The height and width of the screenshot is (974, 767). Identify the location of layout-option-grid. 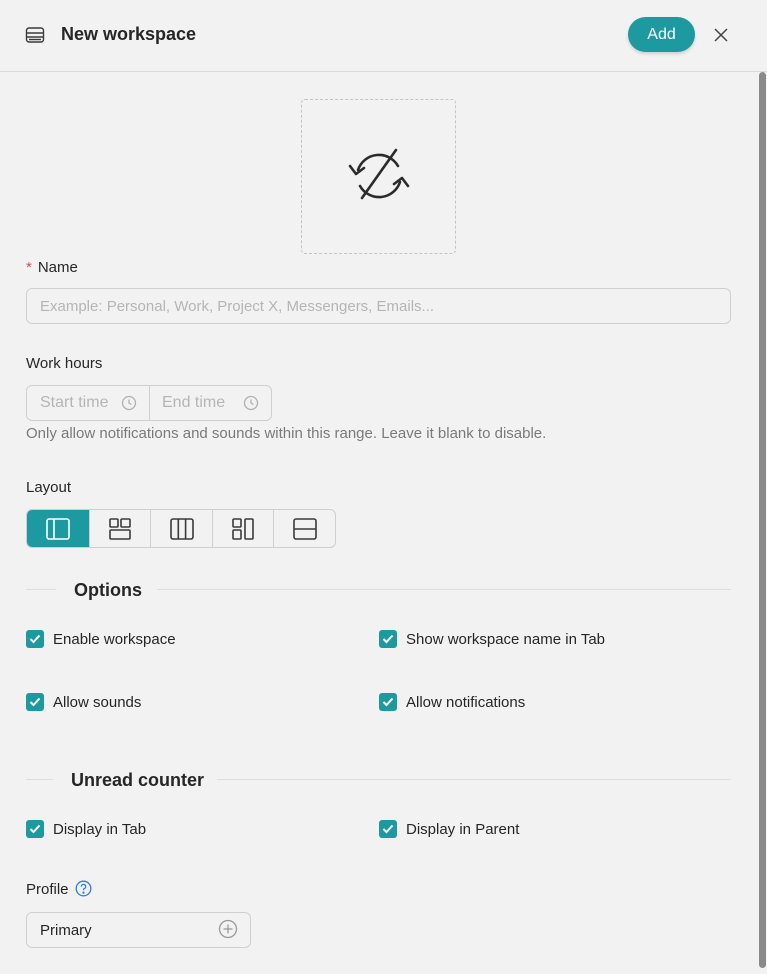
(120, 528).